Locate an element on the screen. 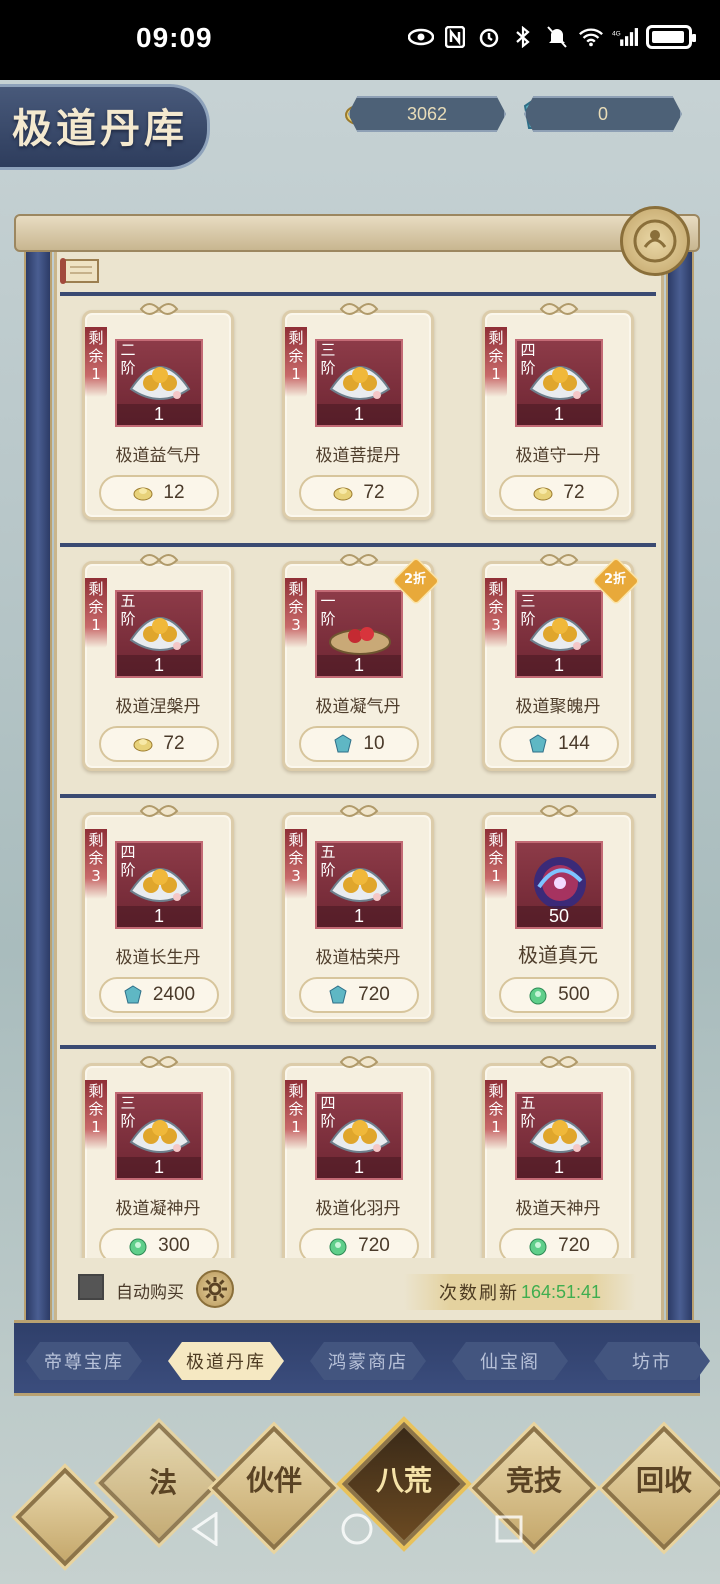 The width and height of the screenshot is (720, 1584). item-price: 2400 is located at coordinates (174, 994).